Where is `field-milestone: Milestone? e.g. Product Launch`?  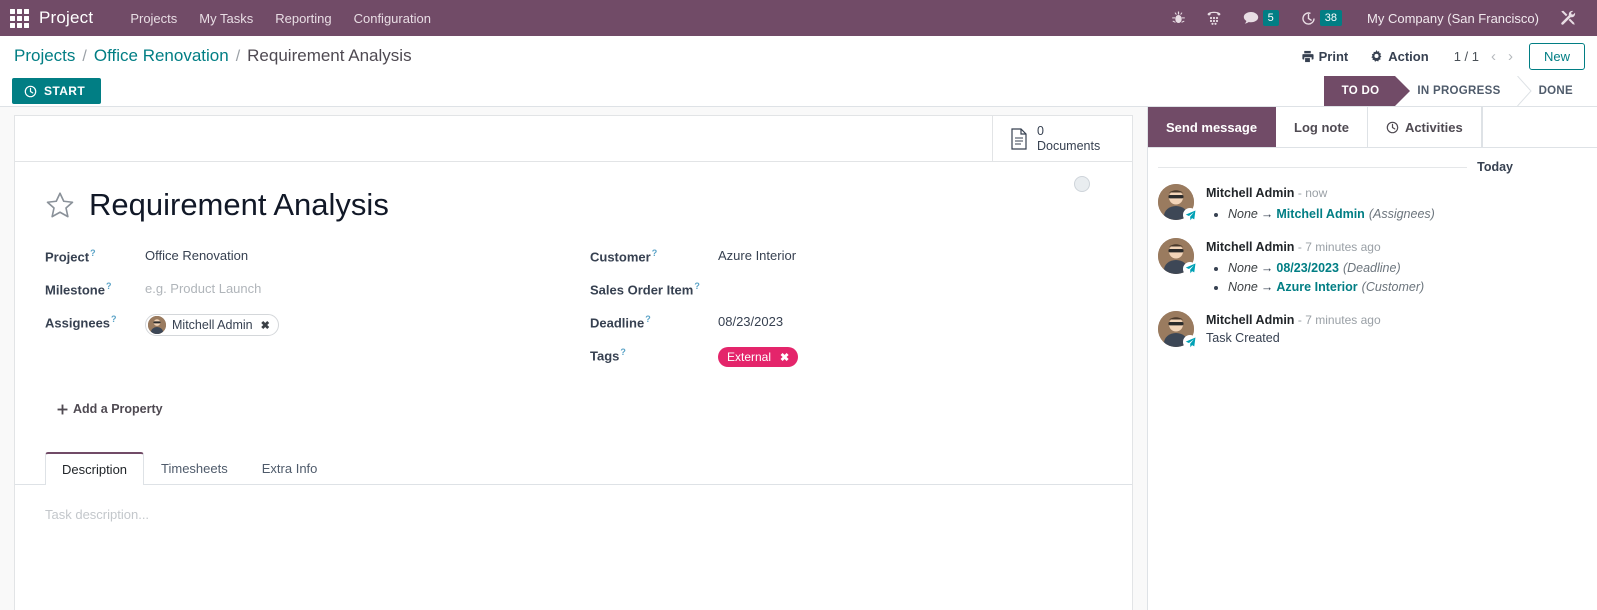
field-milestone: Milestone? e.g. Product Launch is located at coordinates (317, 291).